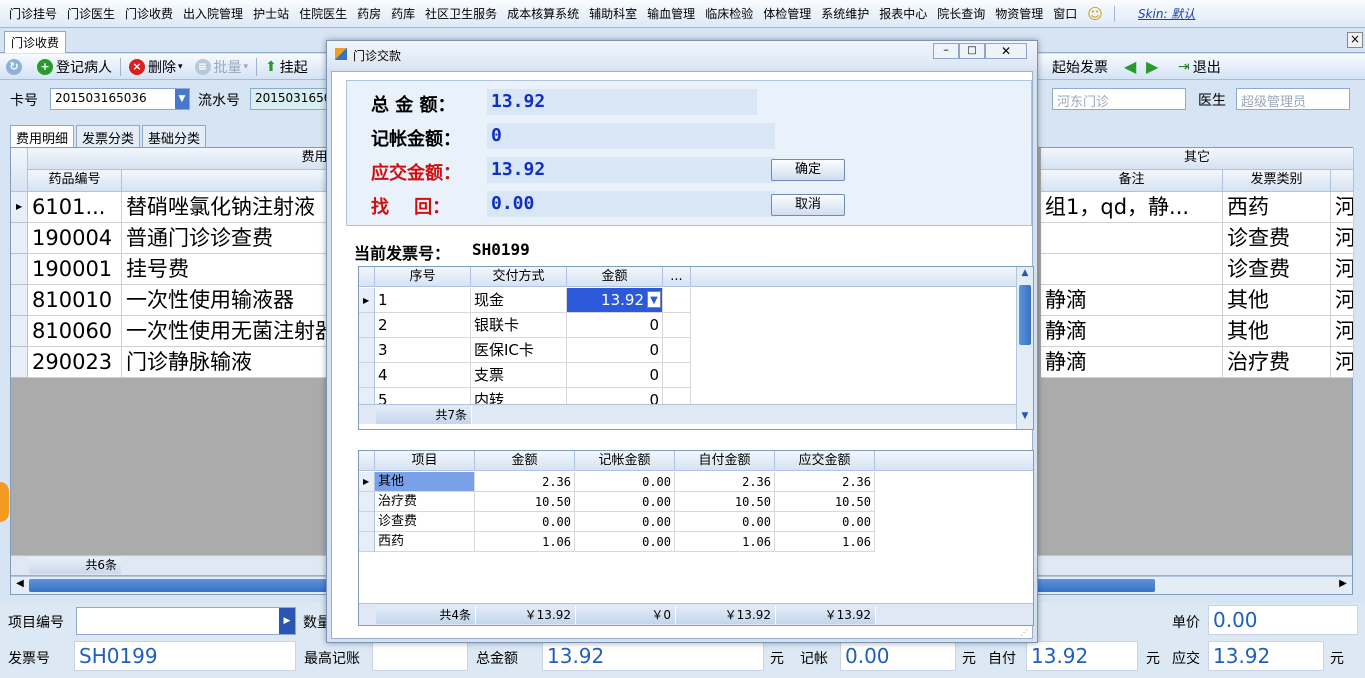 The image size is (1365, 678). What do you see at coordinates (825, 482) in the screenshot?
I see `table-cell-due: 2.36` at bounding box center [825, 482].